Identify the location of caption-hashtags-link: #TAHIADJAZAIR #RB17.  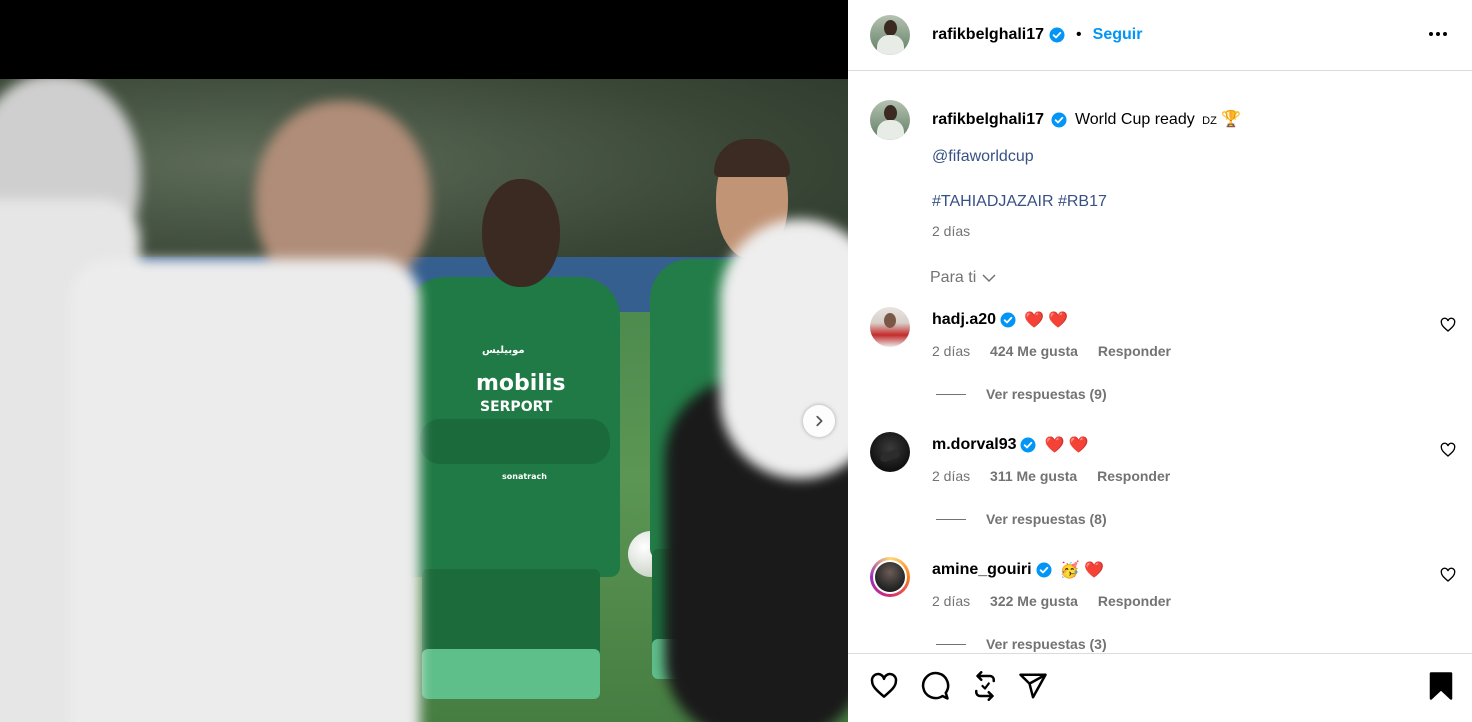
(1019, 202).